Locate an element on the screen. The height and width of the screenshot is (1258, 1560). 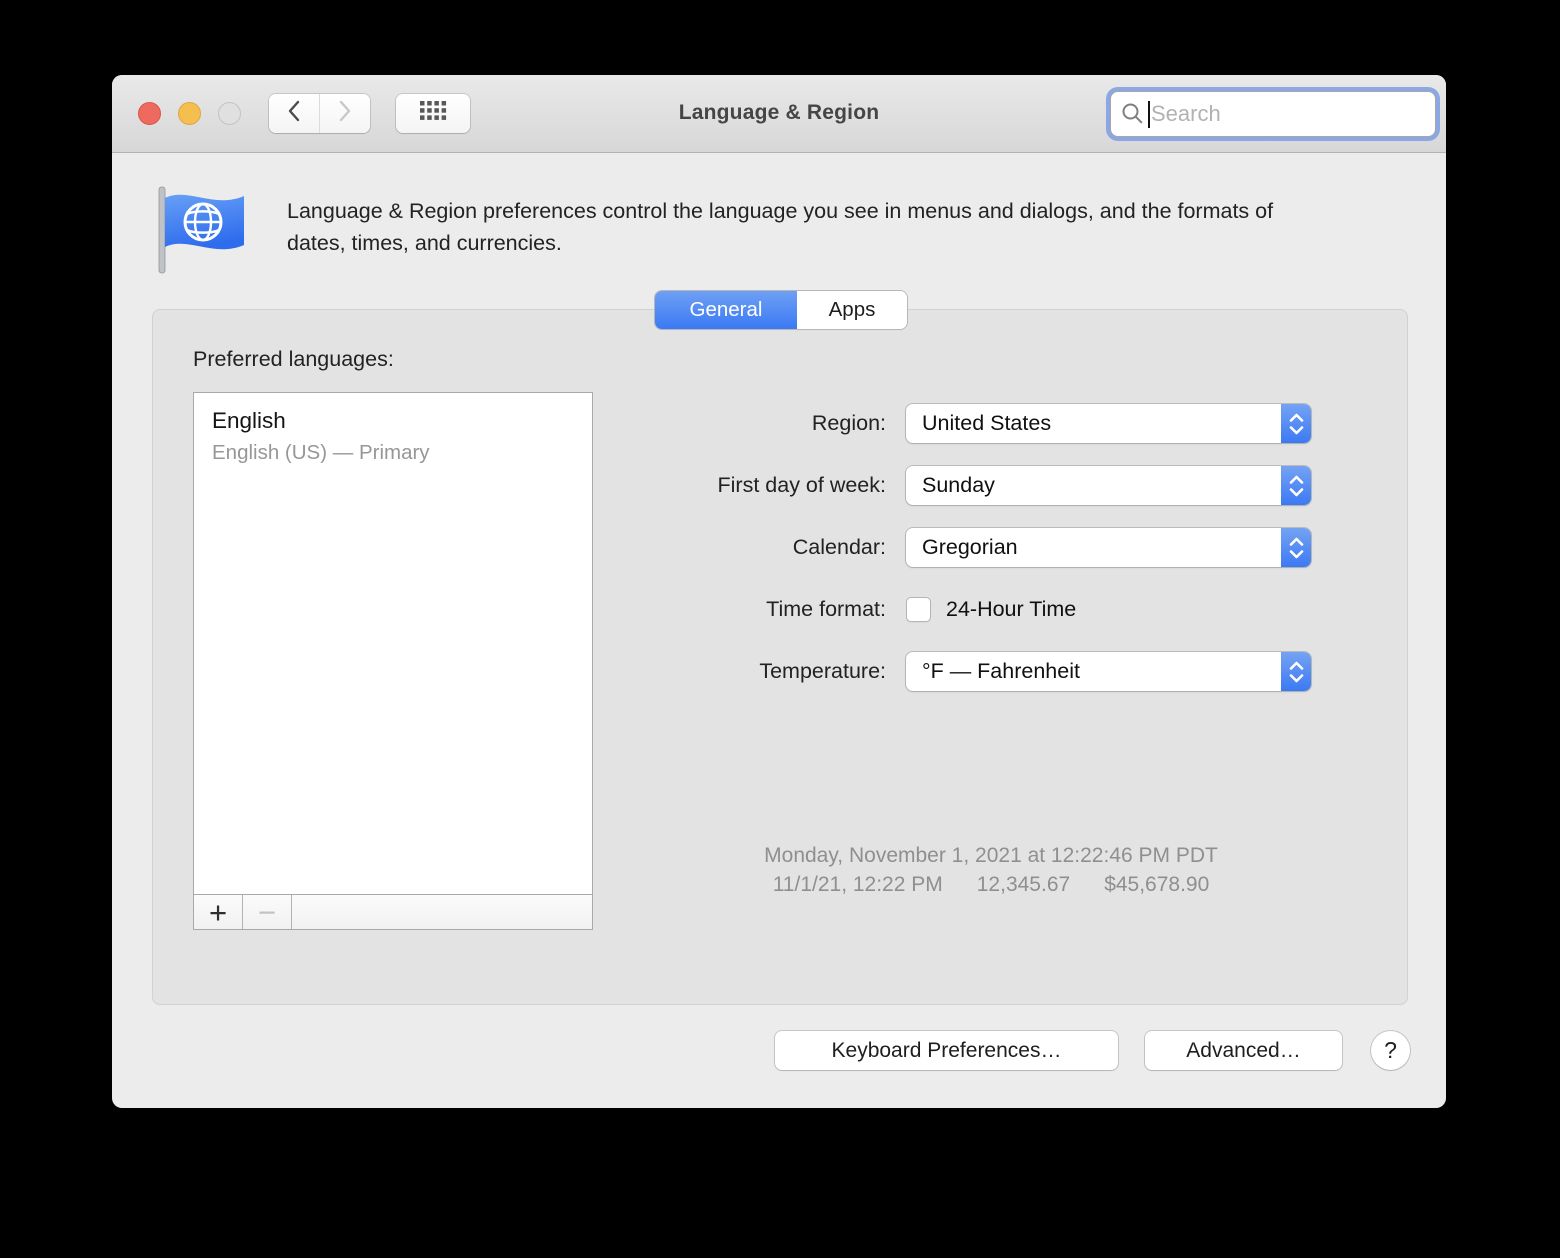
remove-language-button: − is located at coordinates (267, 912).